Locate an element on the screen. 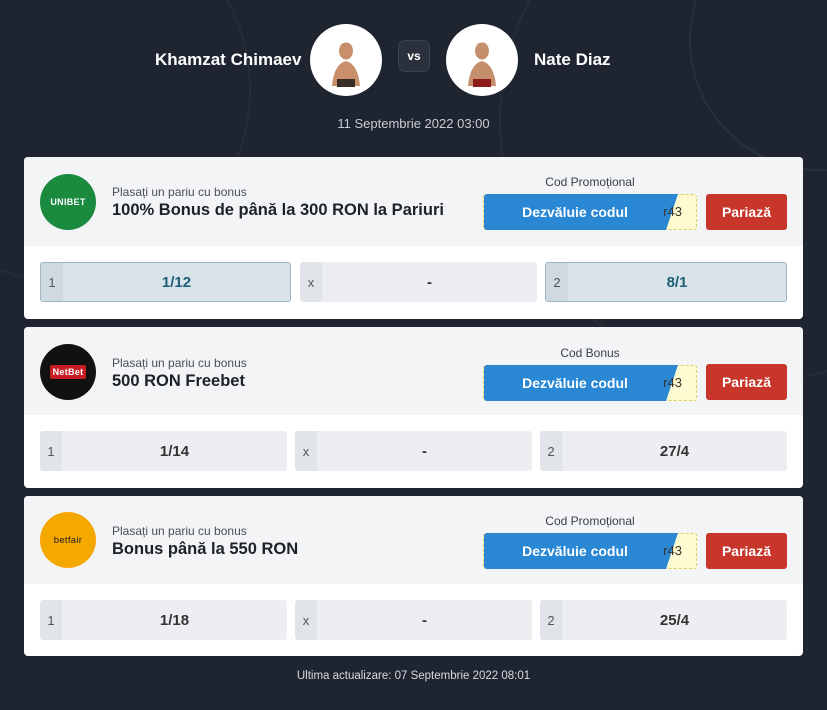 This screenshot has width=827, height=710. odd-value: 25/4 is located at coordinates (674, 620).